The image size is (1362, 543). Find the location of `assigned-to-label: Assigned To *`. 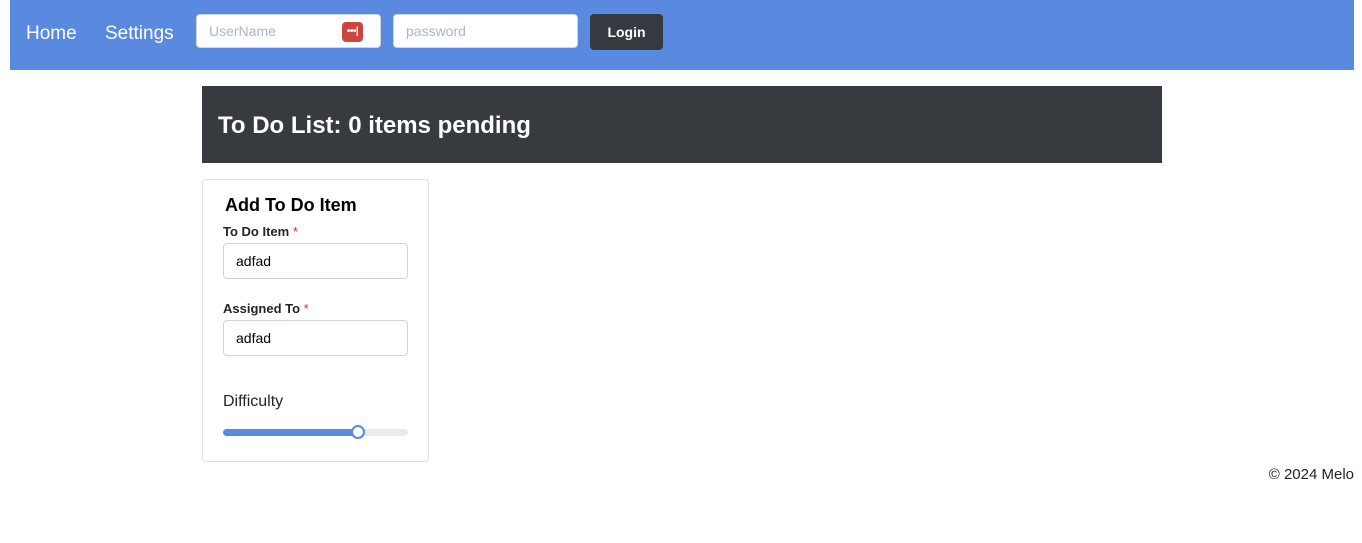

assigned-to-label: Assigned To * is located at coordinates (266, 309).